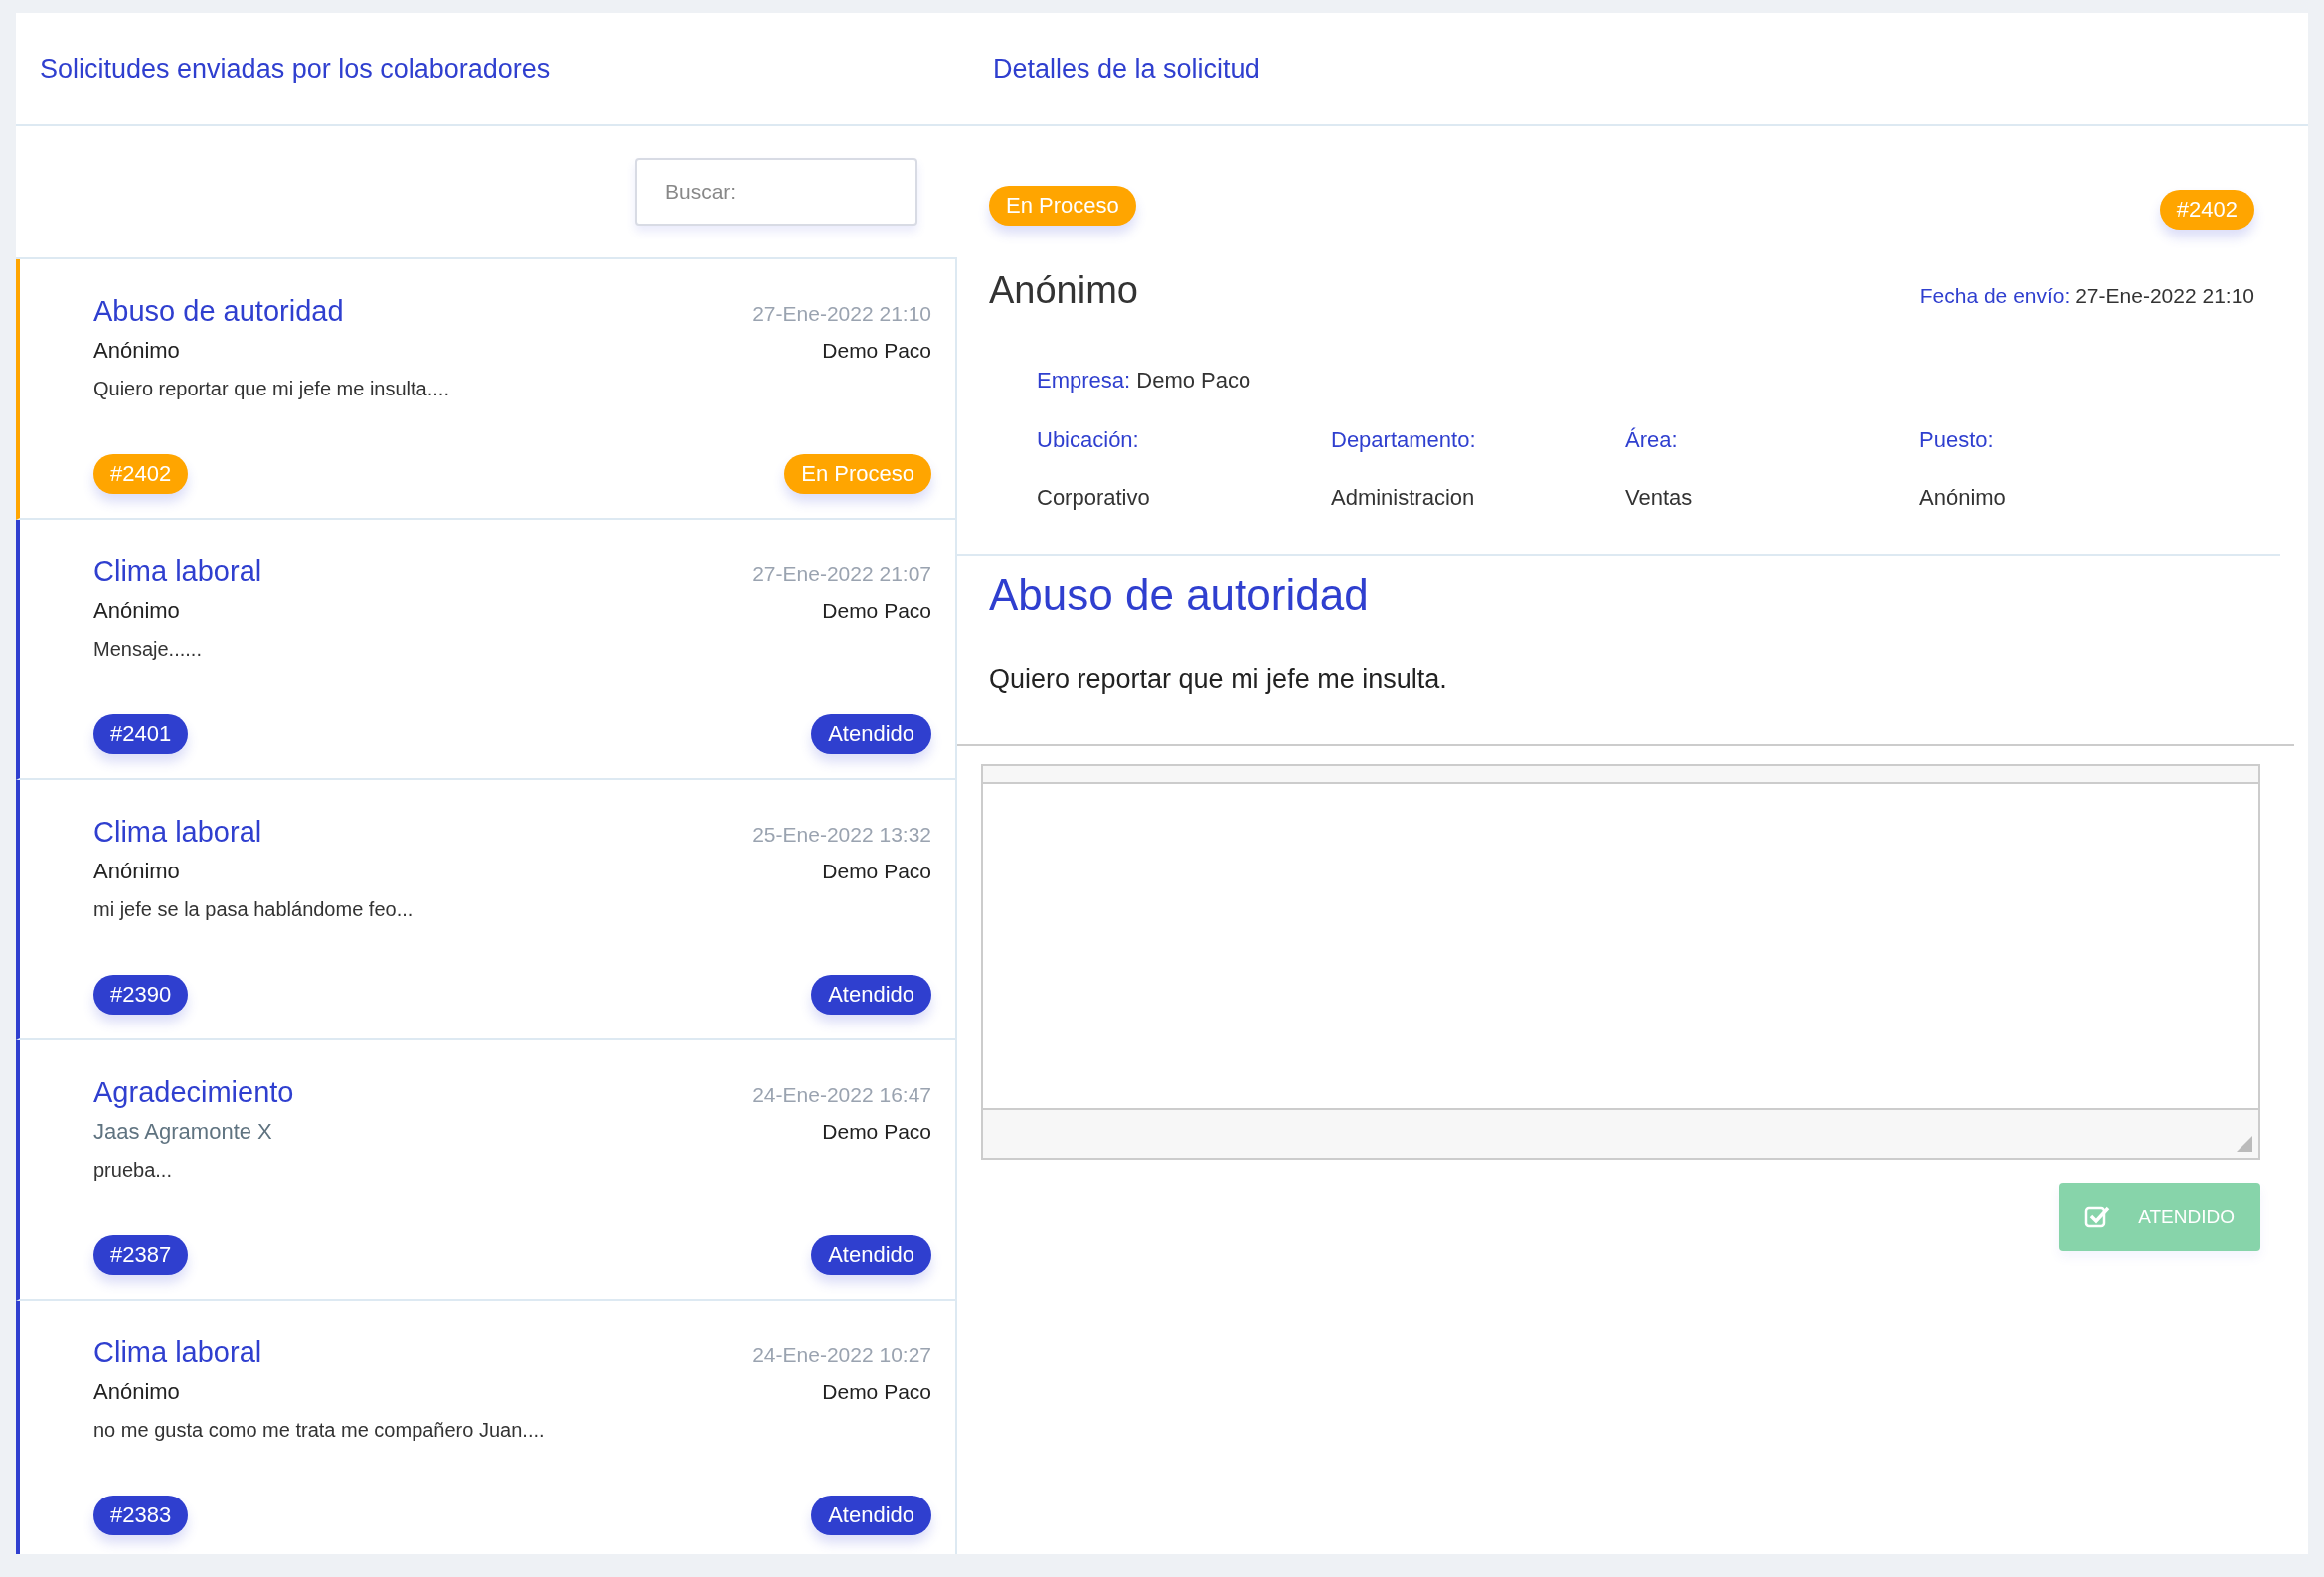 The image size is (2324, 1577). I want to click on field-label: Área:, so click(1652, 440).